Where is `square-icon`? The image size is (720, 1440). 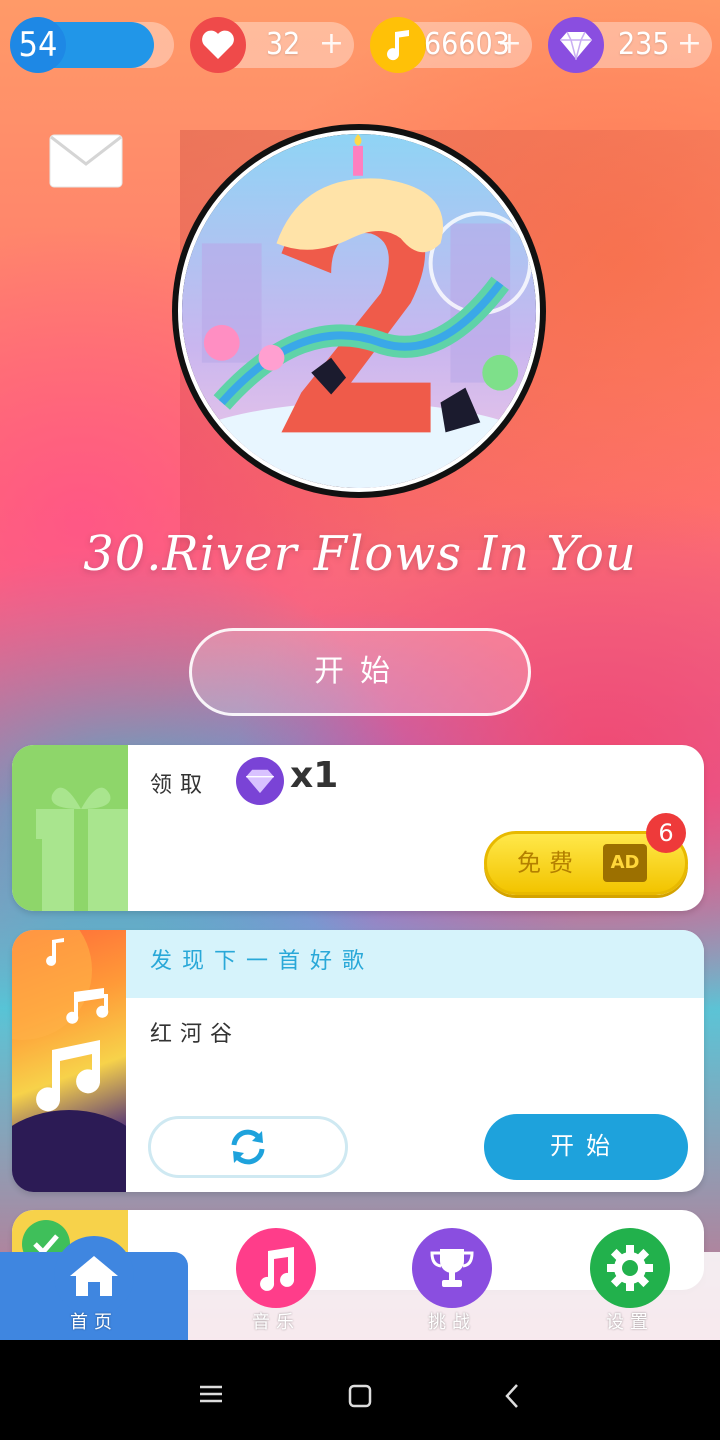 square-icon is located at coordinates (360, 1396).